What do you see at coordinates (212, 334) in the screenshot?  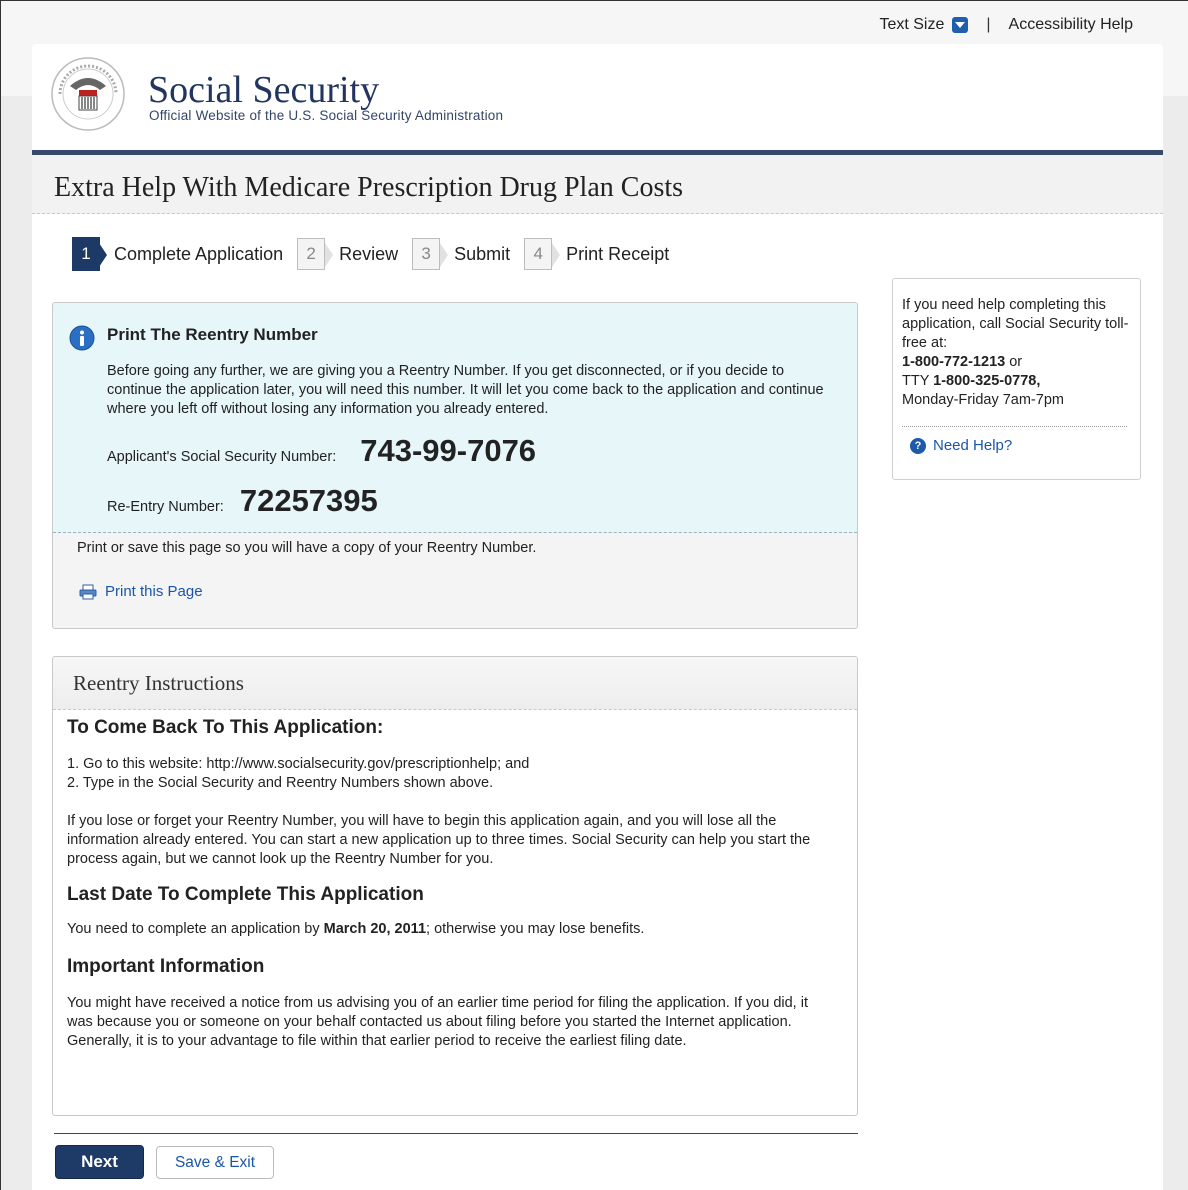 I see `notice-heading: Print The Reentry Number` at bounding box center [212, 334].